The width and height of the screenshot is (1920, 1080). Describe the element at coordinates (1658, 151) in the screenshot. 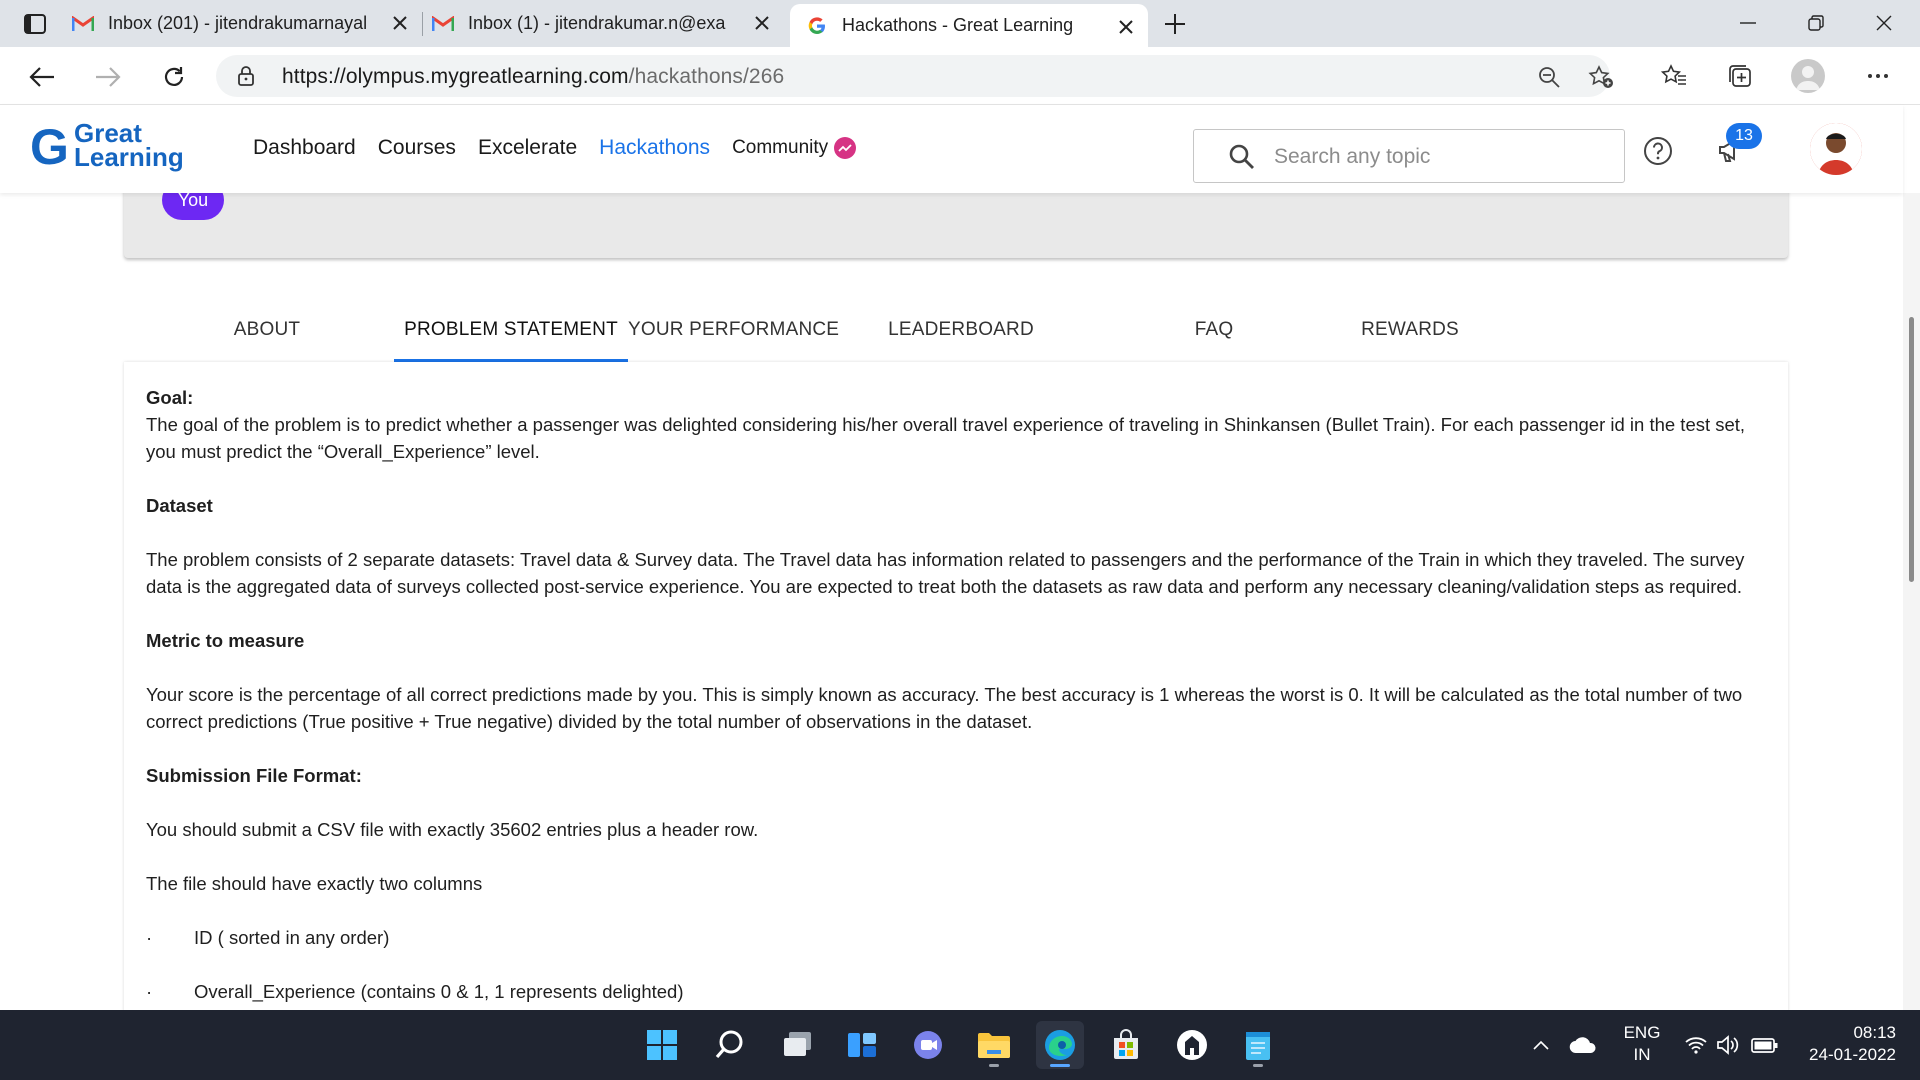

I see `help-icon` at that location.